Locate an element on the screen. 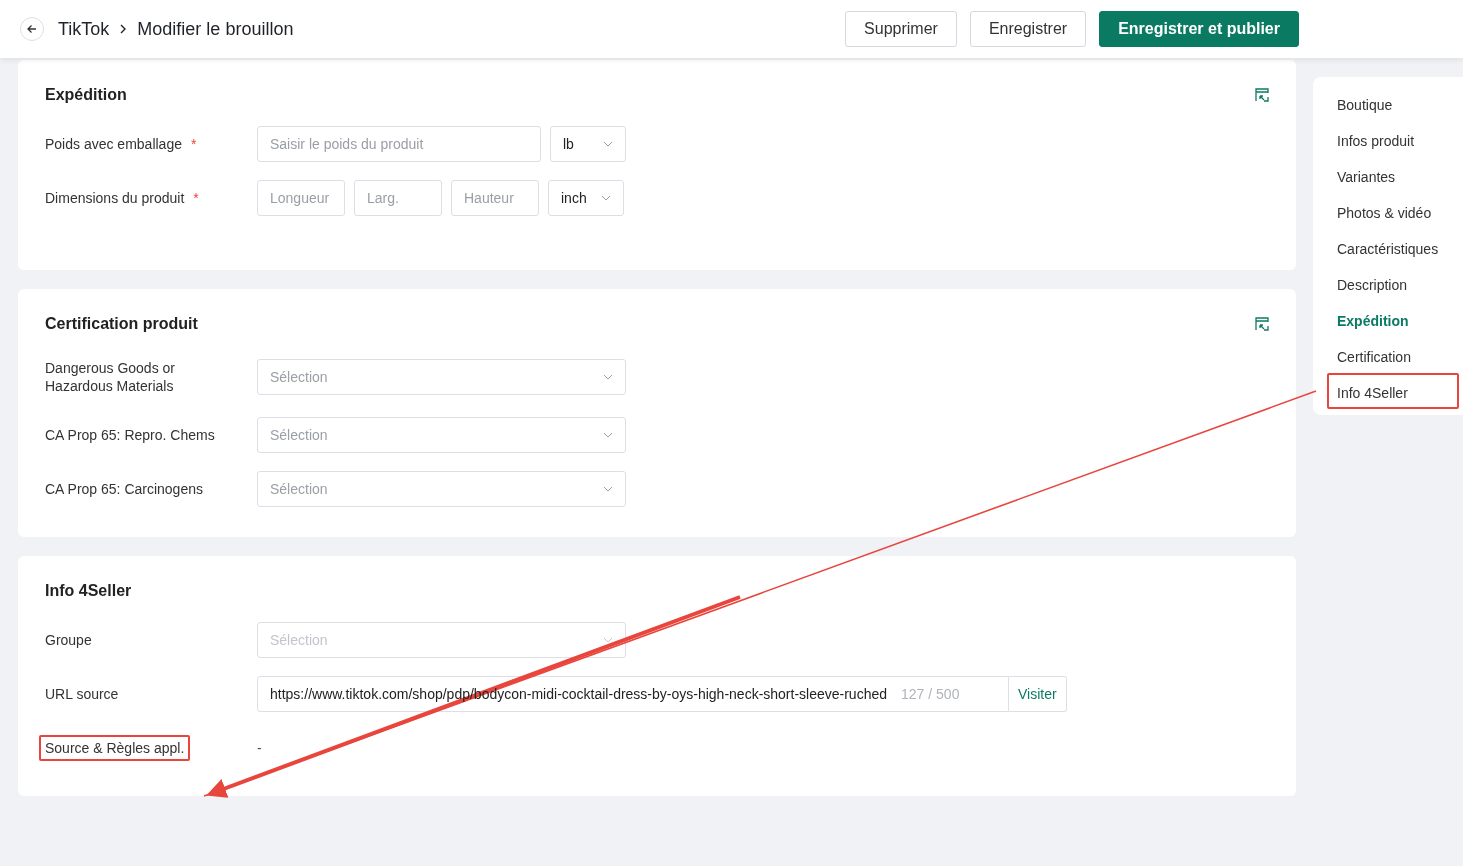 This screenshot has height=866, width=1463. chevron-right-icon is located at coordinates (123, 29).